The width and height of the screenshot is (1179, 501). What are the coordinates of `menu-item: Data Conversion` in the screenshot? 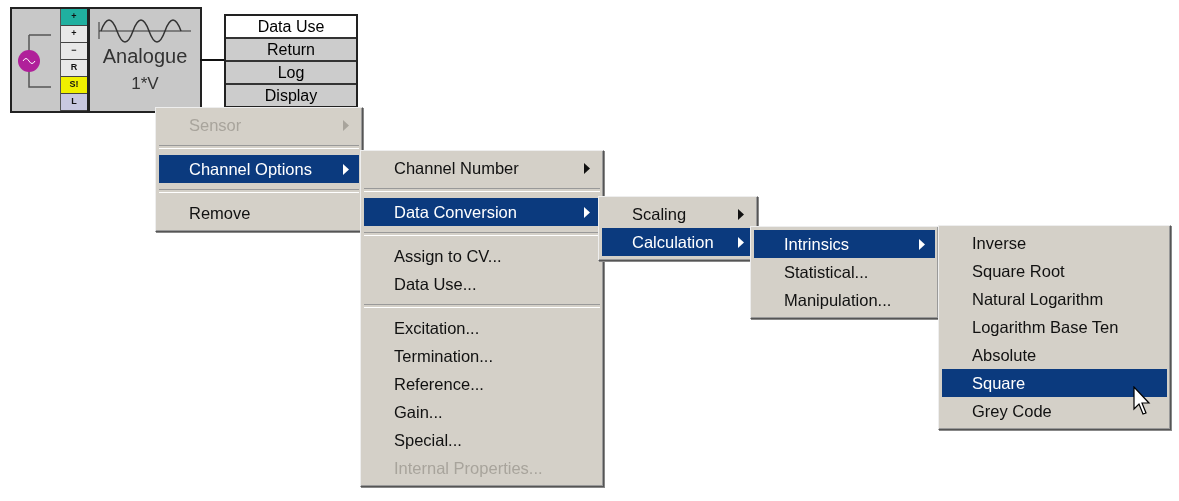 It's located at (482, 212).